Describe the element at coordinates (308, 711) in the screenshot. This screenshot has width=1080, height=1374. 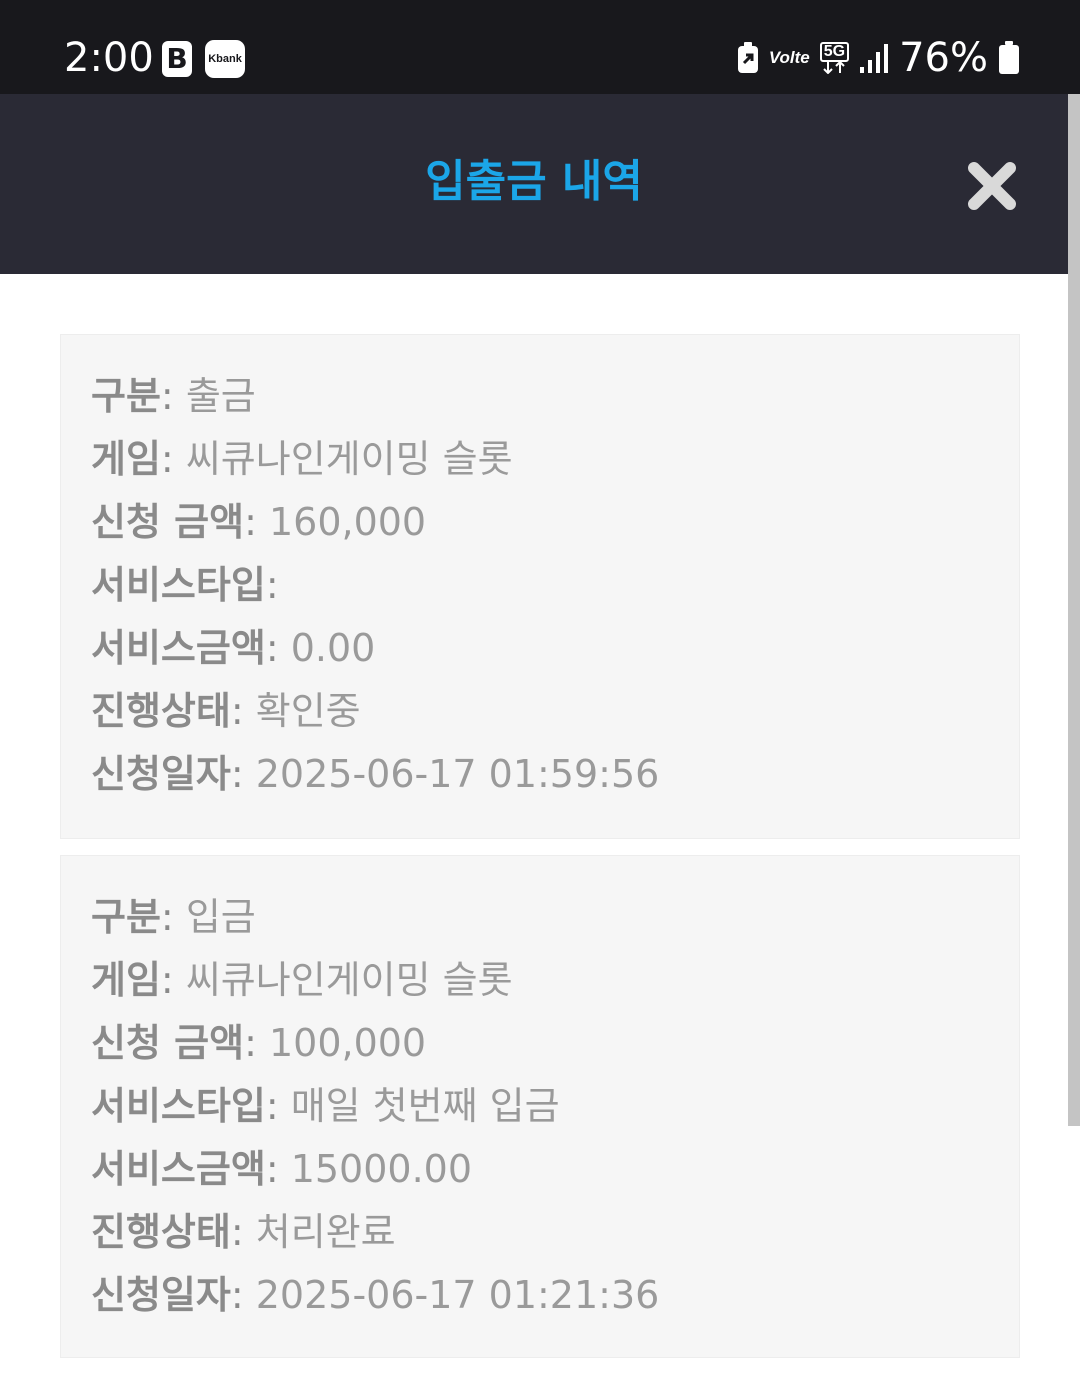
I see `field-value: 확인중` at that location.